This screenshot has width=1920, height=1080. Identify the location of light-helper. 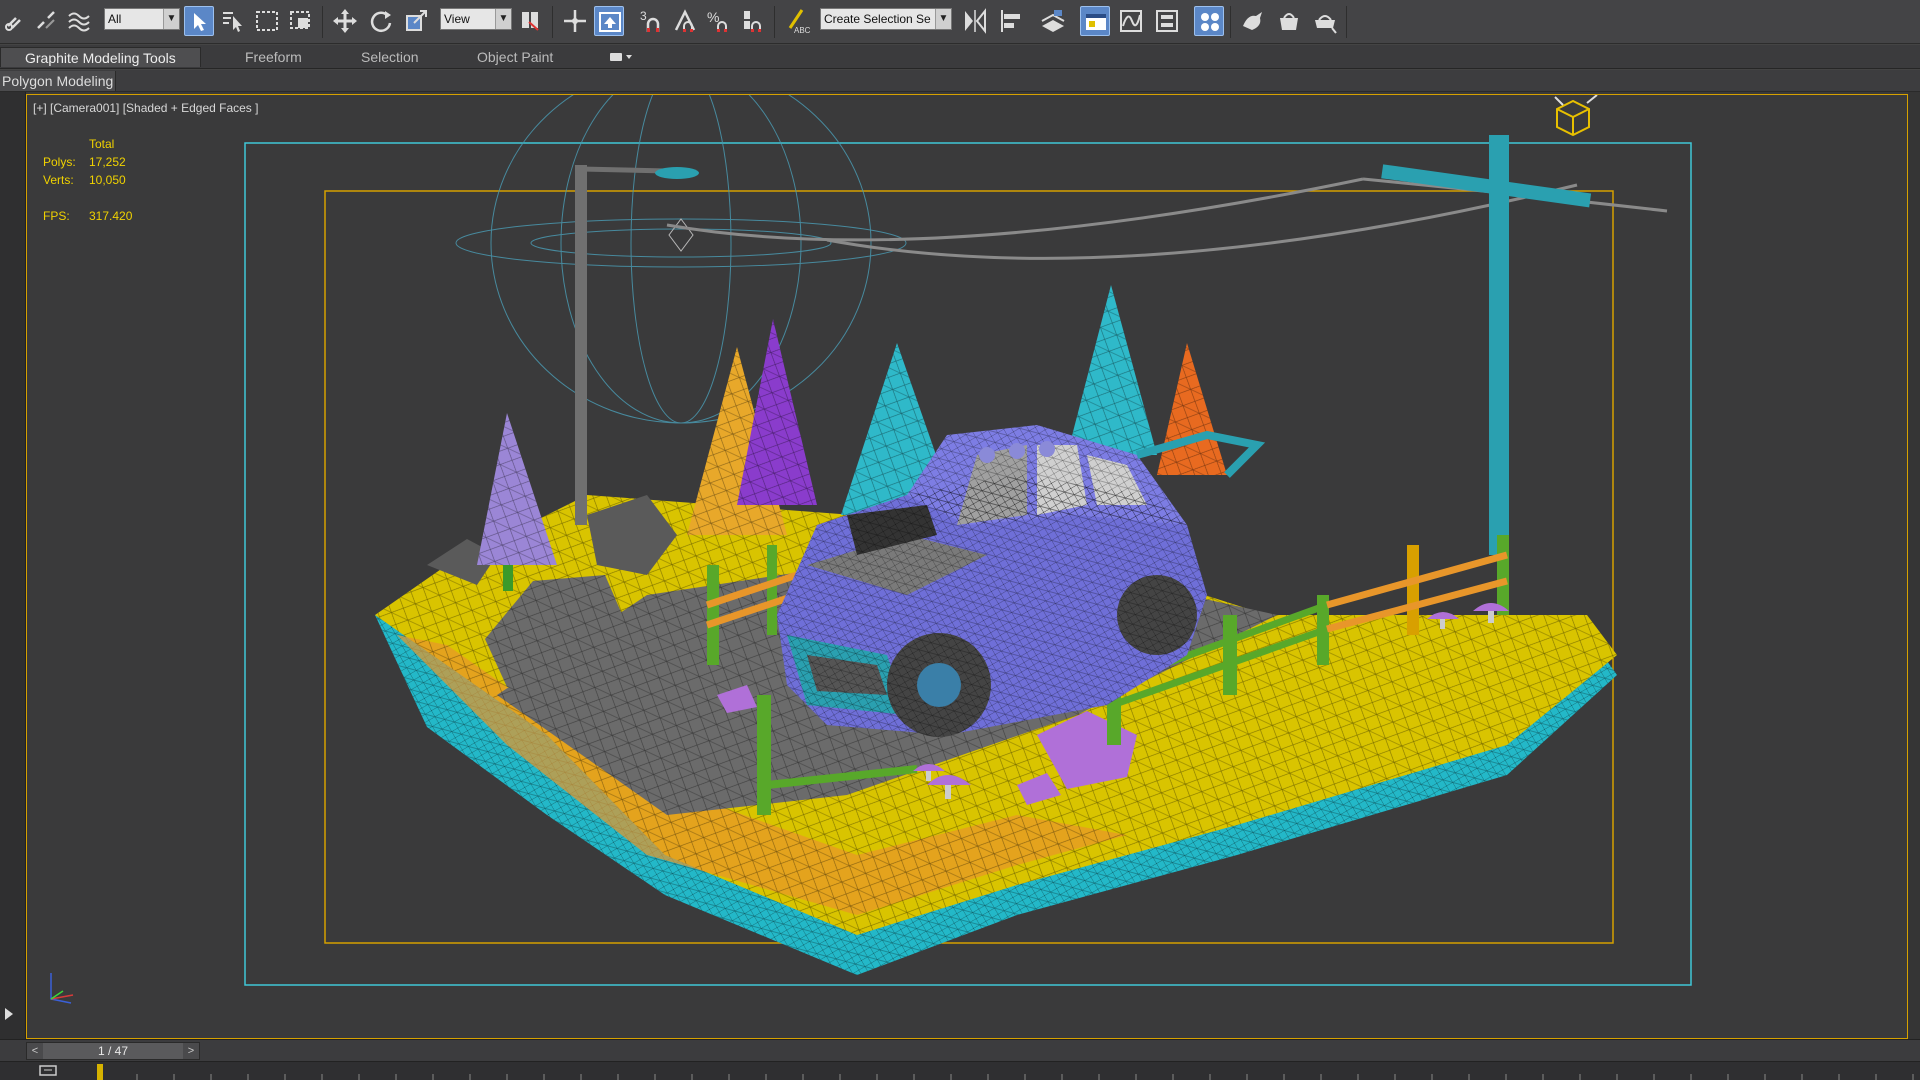
(681, 259).